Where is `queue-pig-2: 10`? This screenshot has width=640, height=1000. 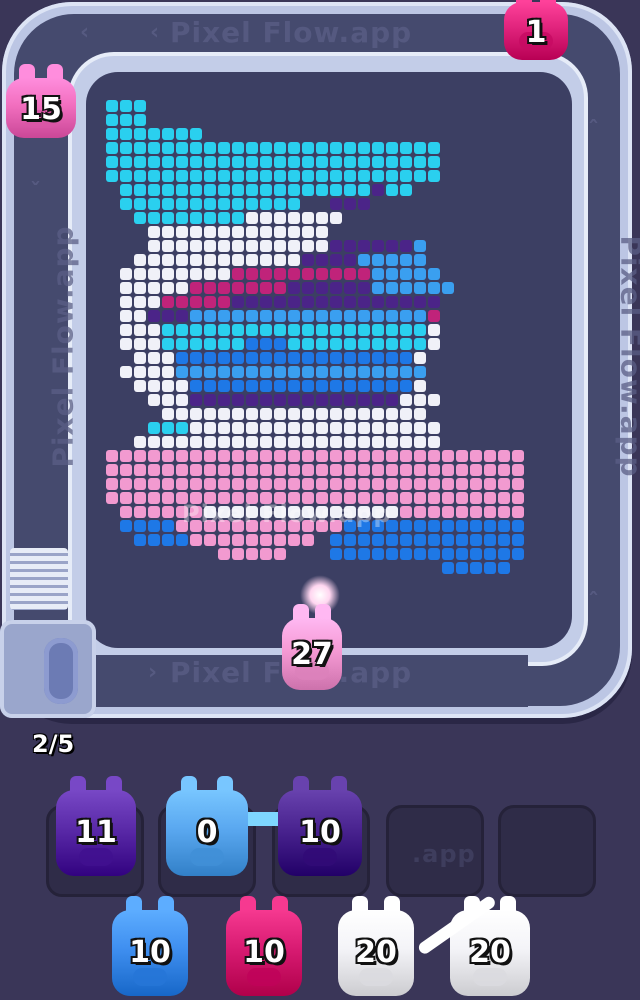 queue-pig-2: 10 is located at coordinates (264, 946).